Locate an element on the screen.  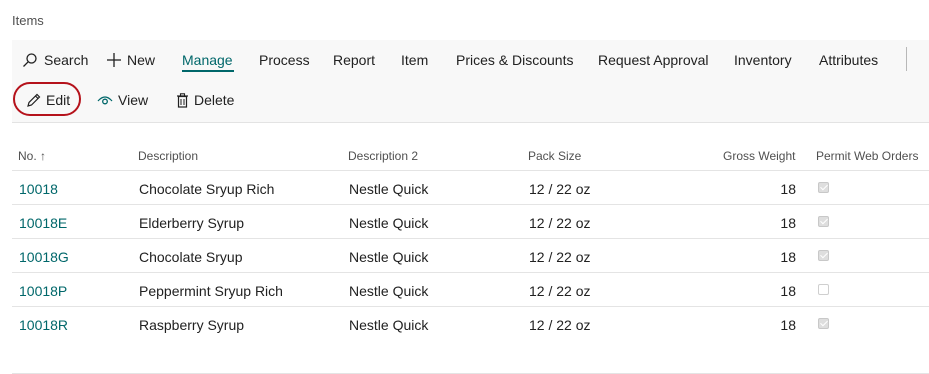
delete-label: Delete is located at coordinates (214, 100).